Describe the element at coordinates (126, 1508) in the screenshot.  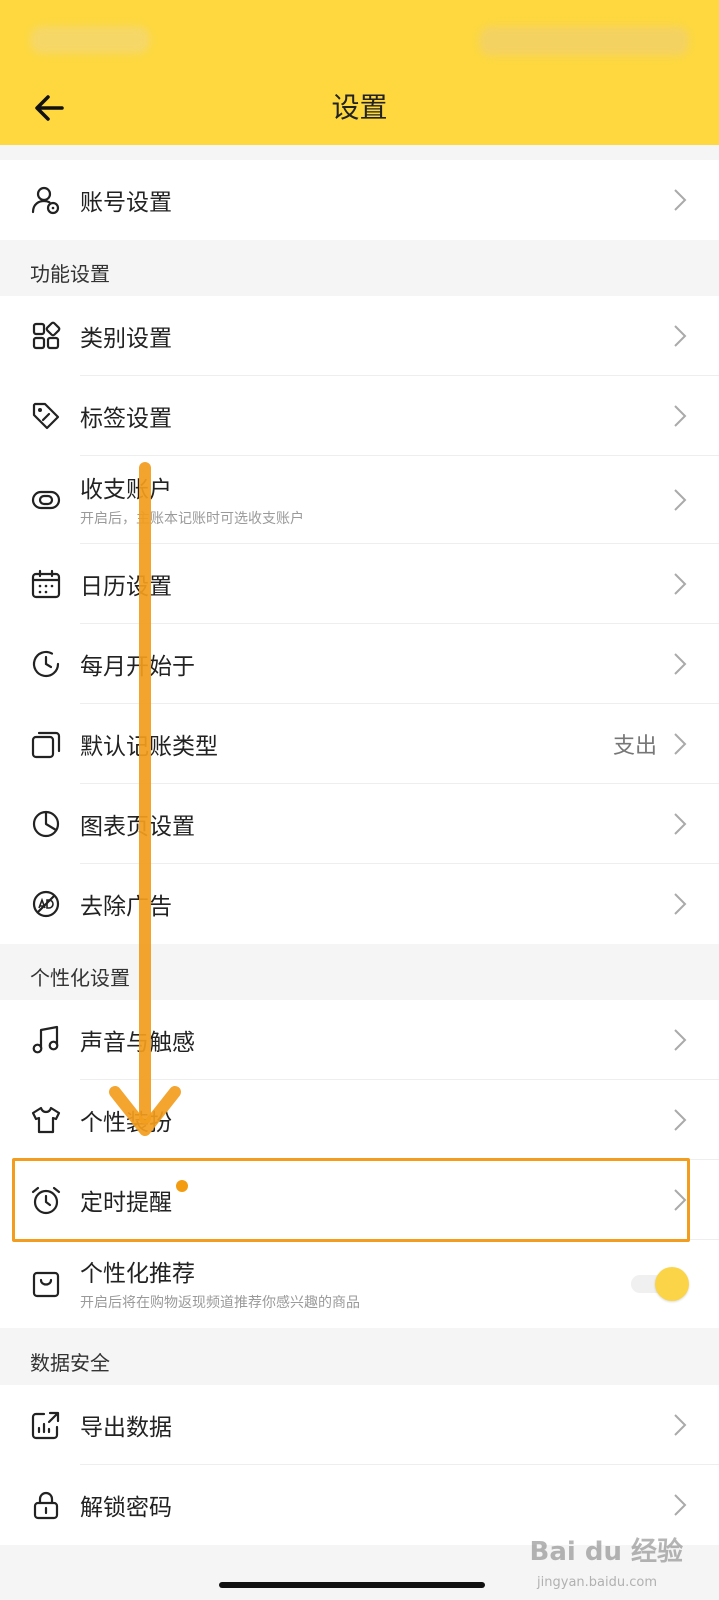
I see `row-label: 解锁密码` at that location.